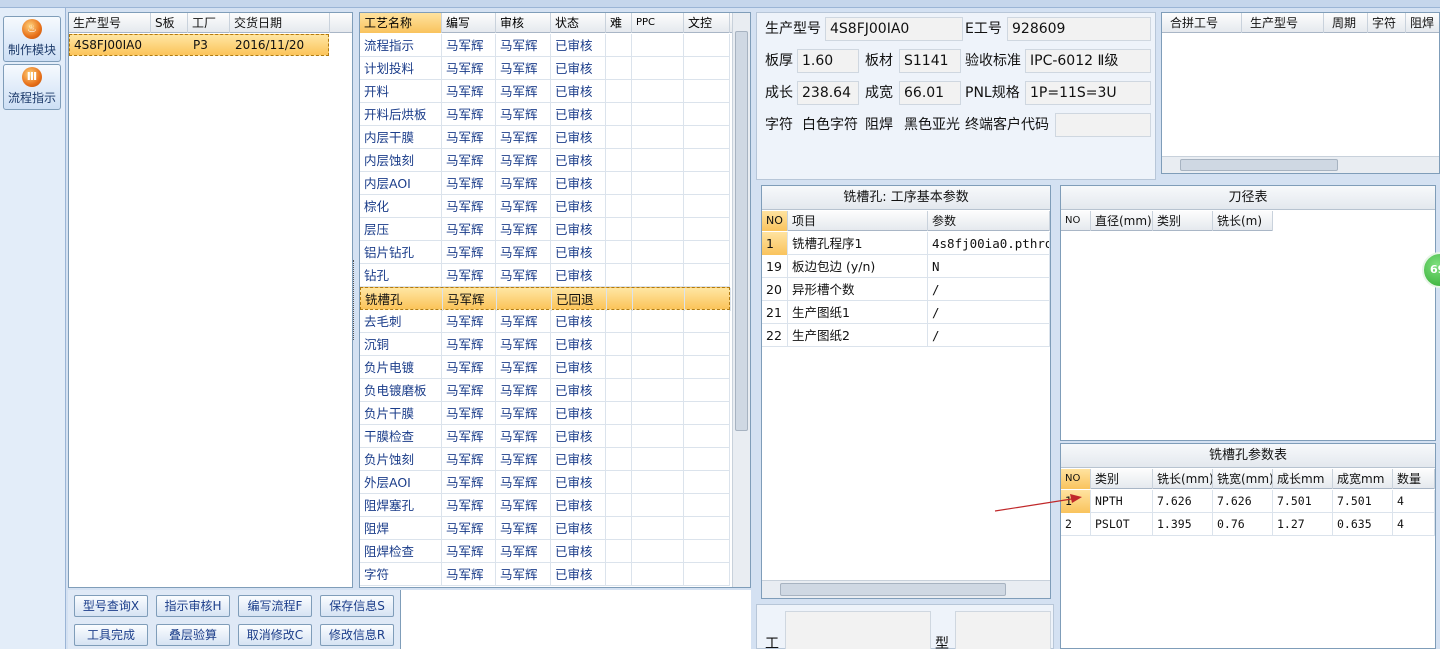 The width and height of the screenshot is (1440, 649). Describe the element at coordinates (545, 505) in the screenshot. I see `table-row: 阻焊塞孔 马军辉 马军辉 已审核` at that location.